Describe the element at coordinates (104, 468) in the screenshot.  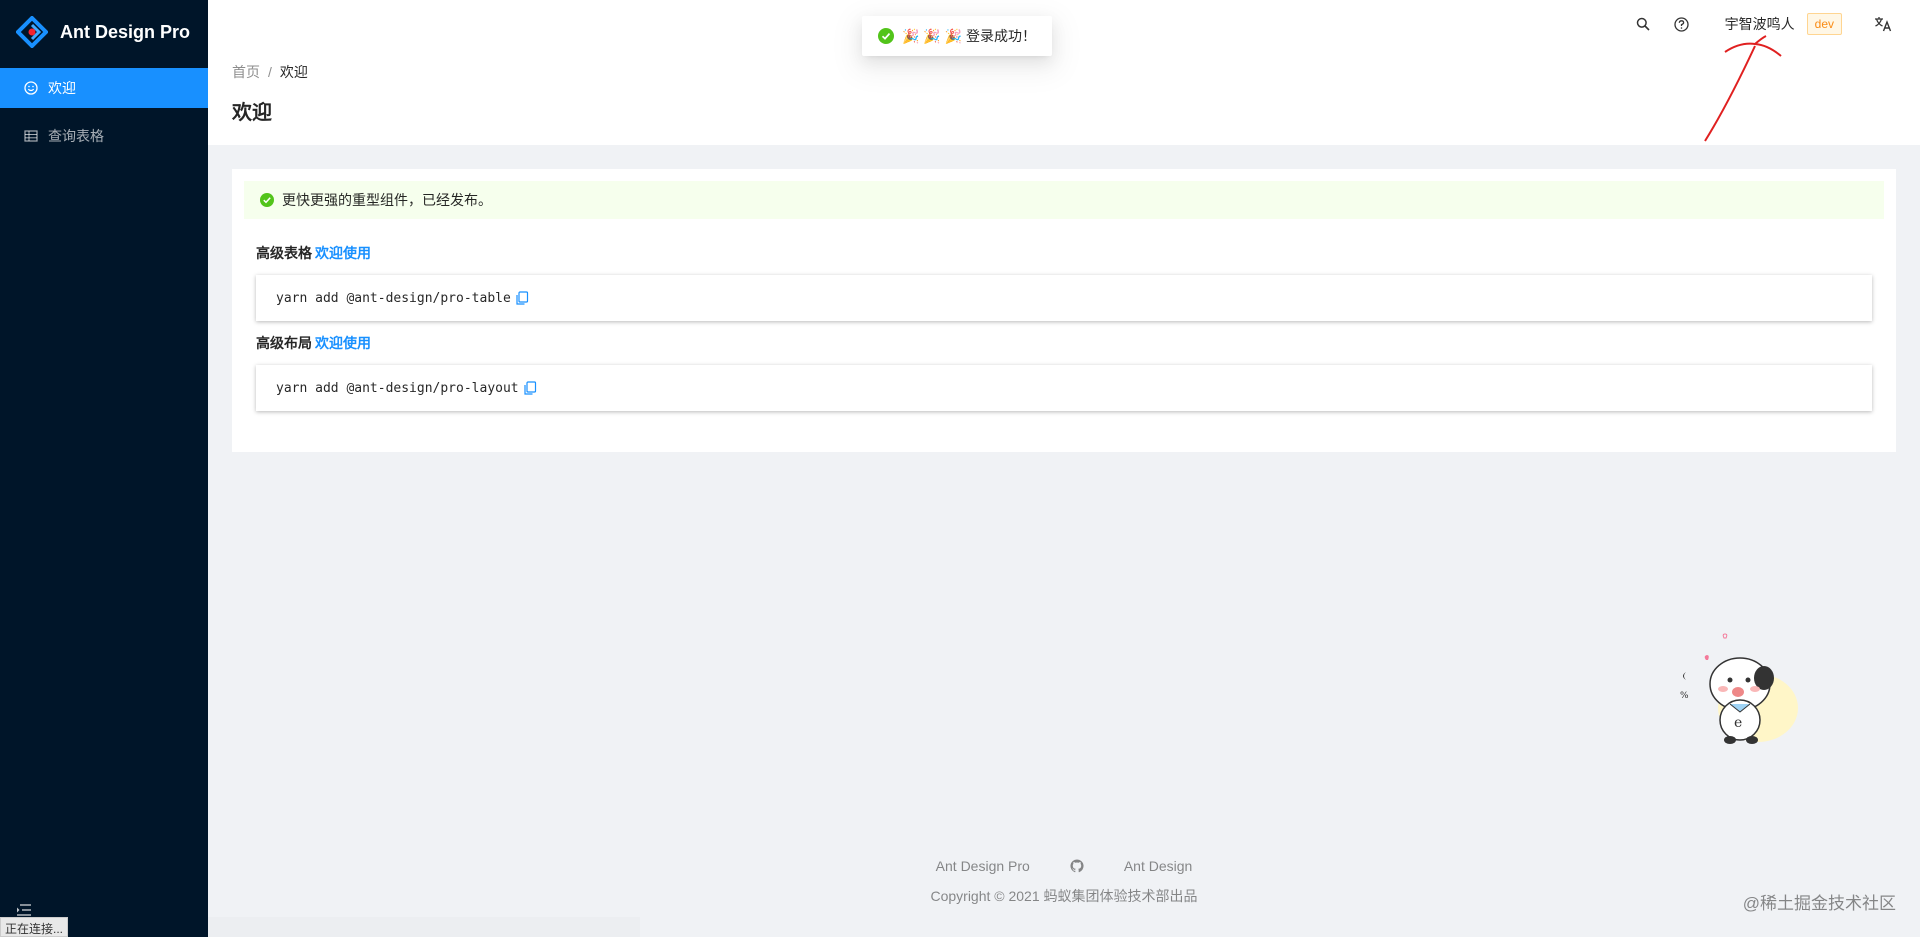
I see `sidebar: Ant Design Pro 欢迎 查询表格` at that location.